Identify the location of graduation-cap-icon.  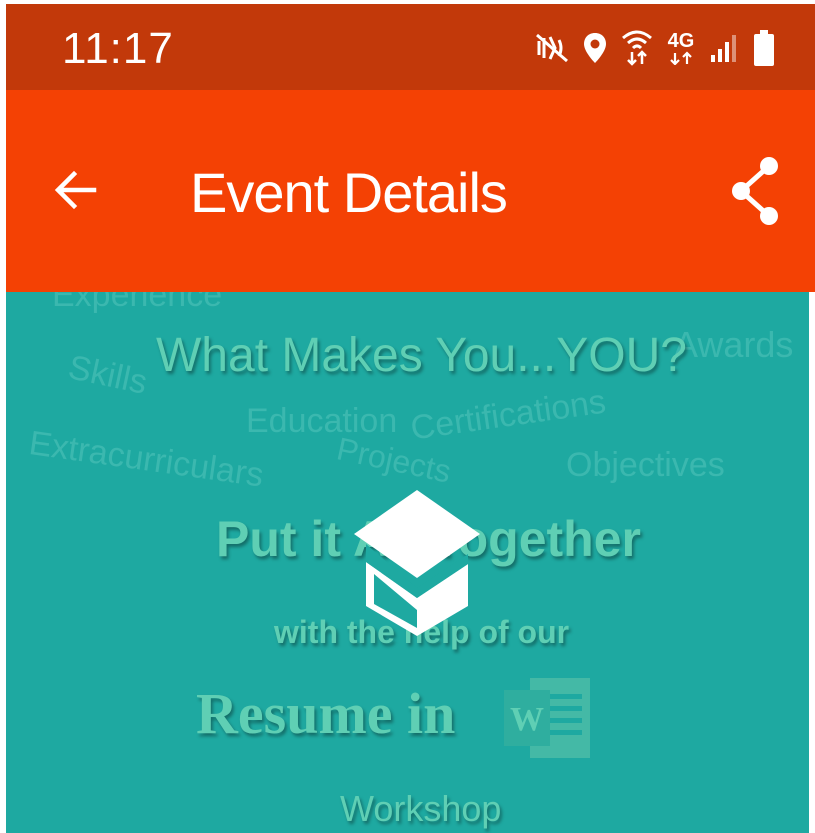
(417, 565).